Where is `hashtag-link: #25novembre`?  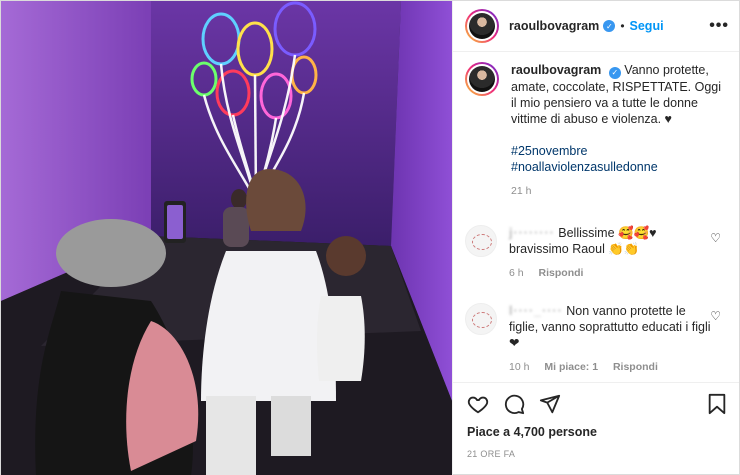
hashtag-link: #25novembre is located at coordinates (618, 151).